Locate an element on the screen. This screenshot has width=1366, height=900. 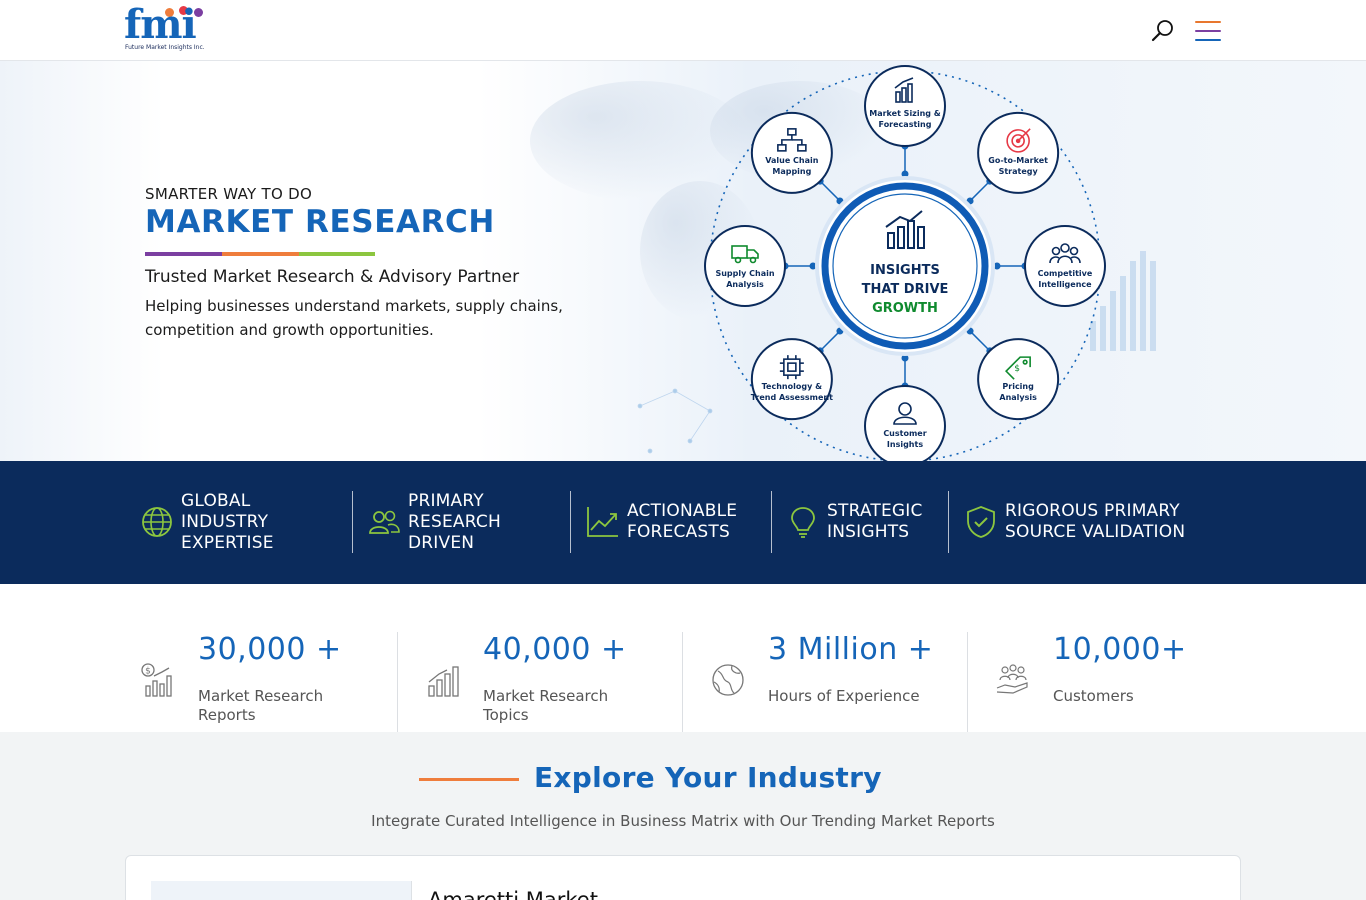
wheel-node: $ Pricing Analysis is located at coordinates (1018, 379).